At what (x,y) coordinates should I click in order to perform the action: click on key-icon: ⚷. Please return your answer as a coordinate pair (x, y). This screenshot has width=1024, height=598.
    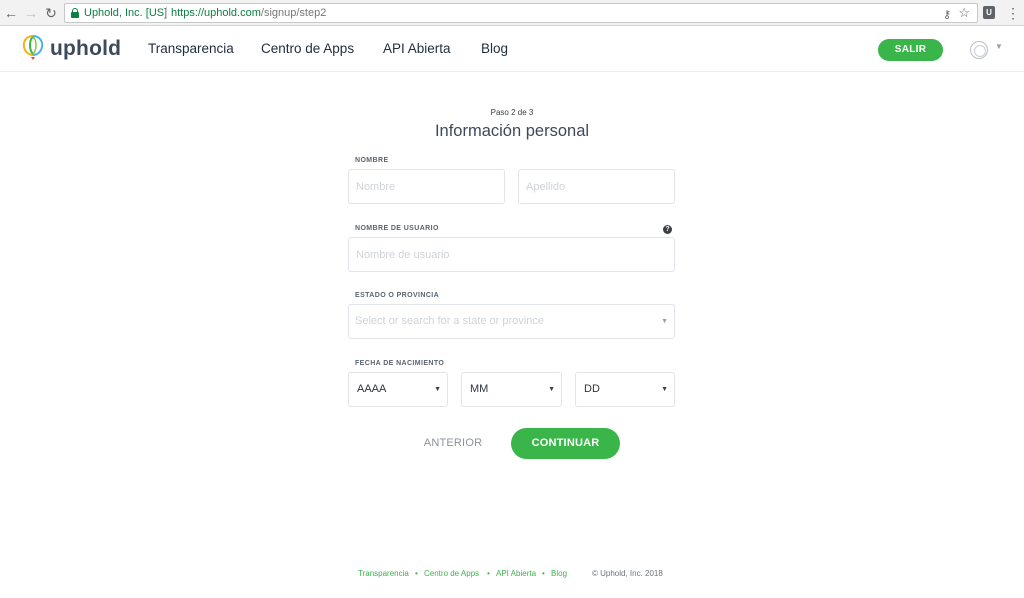
    Looking at the image, I should click on (947, 15).